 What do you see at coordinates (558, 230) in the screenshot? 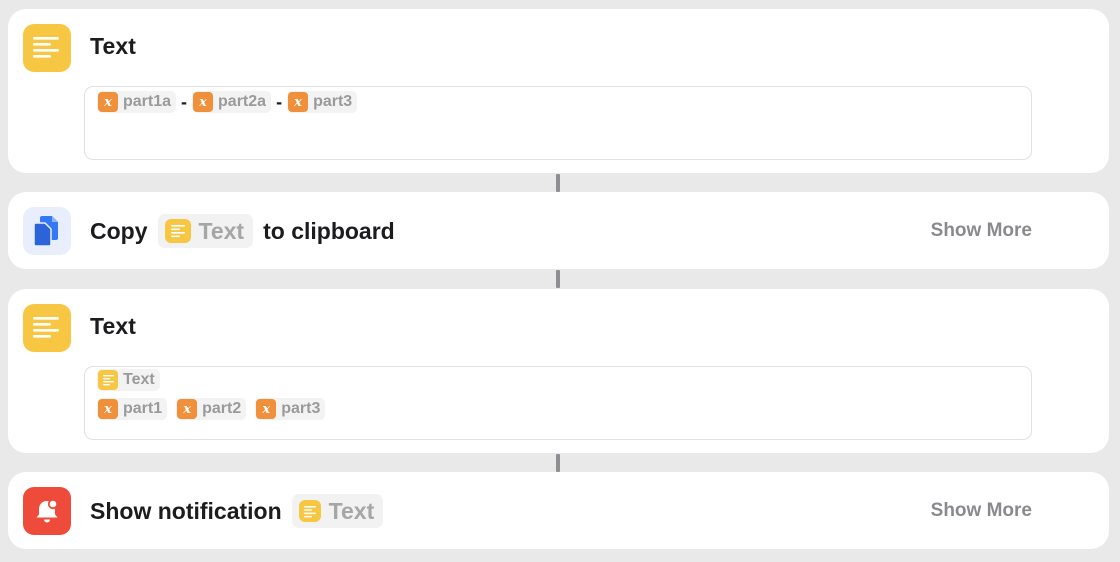
I see `copy-action-card: Copy Text to clipboard Show More` at bounding box center [558, 230].